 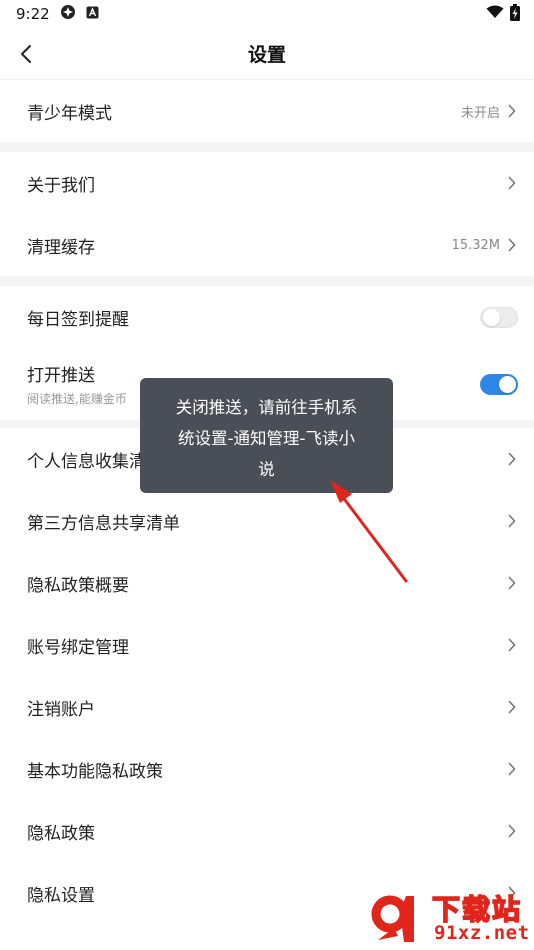 What do you see at coordinates (61, 709) in the screenshot?
I see `row-label: 注销账户` at bounding box center [61, 709].